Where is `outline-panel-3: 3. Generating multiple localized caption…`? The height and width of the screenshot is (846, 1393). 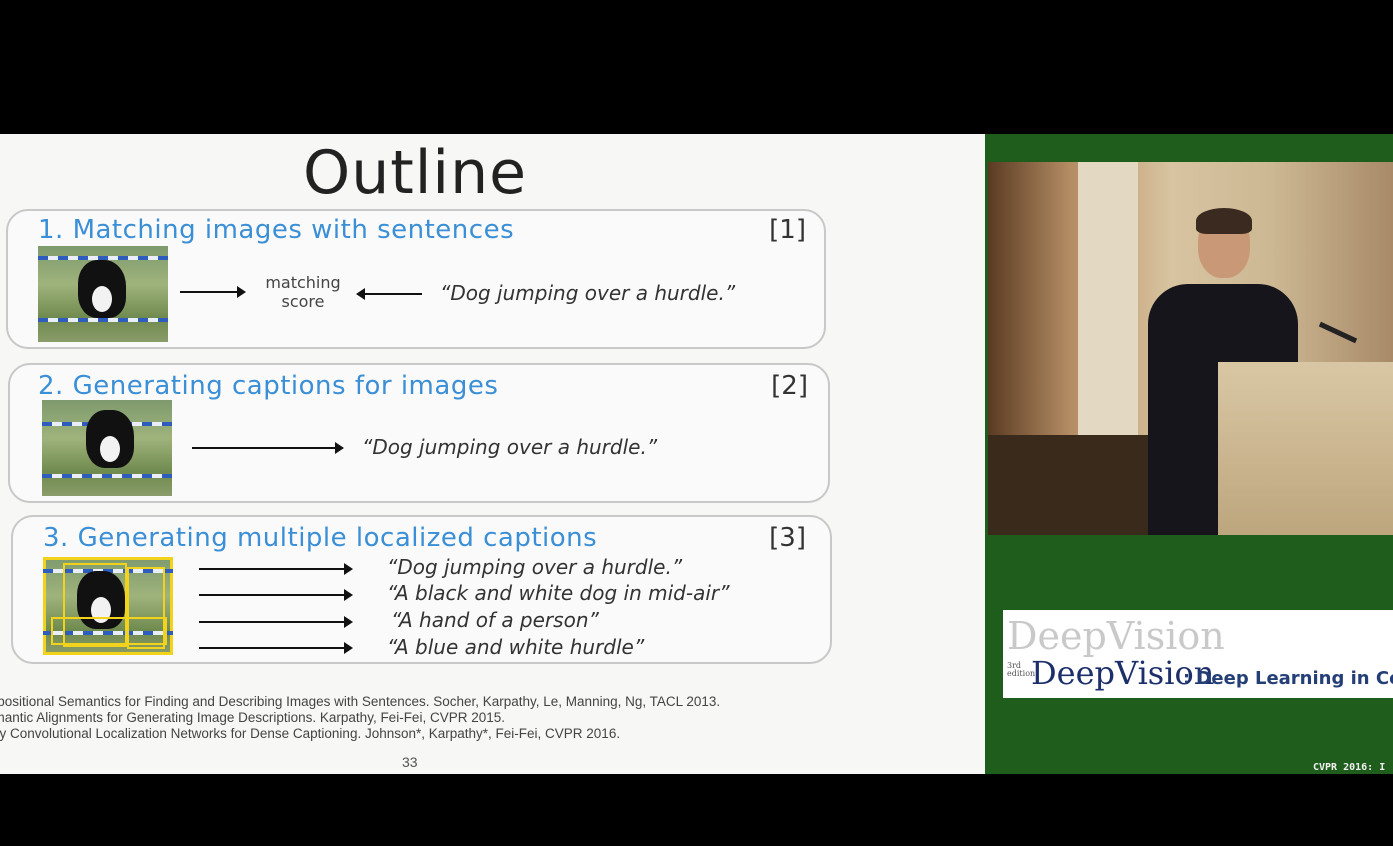 outline-panel-3: 3. Generating multiple localized caption… is located at coordinates (421, 589).